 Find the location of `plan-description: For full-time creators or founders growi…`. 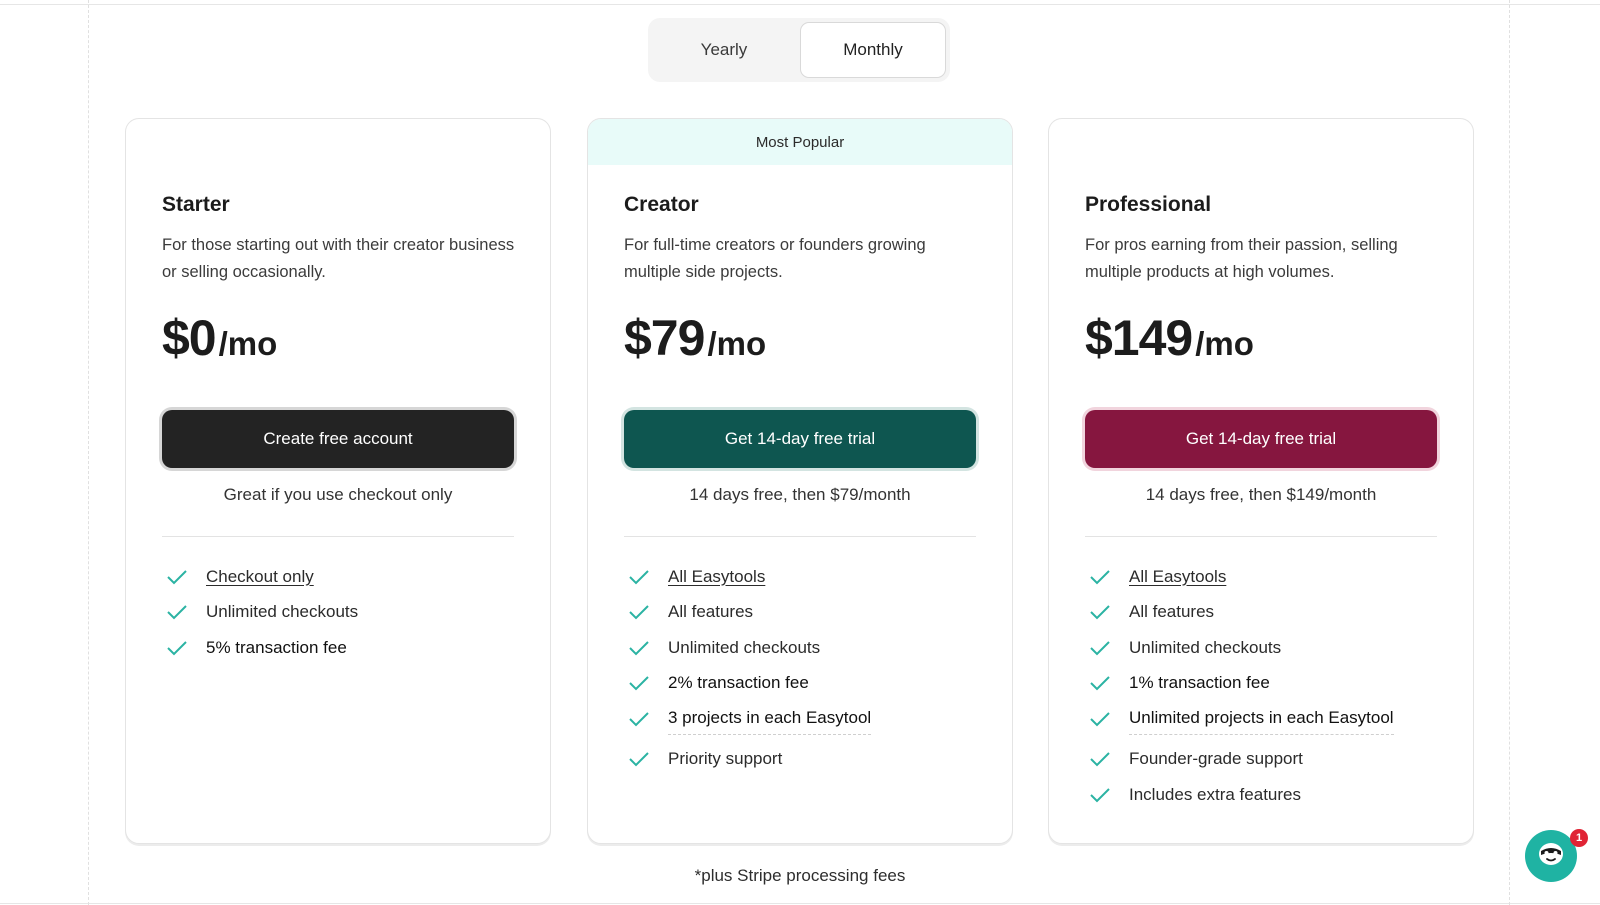

plan-description: For full-time creators or founders growi… is located at coordinates (775, 258).